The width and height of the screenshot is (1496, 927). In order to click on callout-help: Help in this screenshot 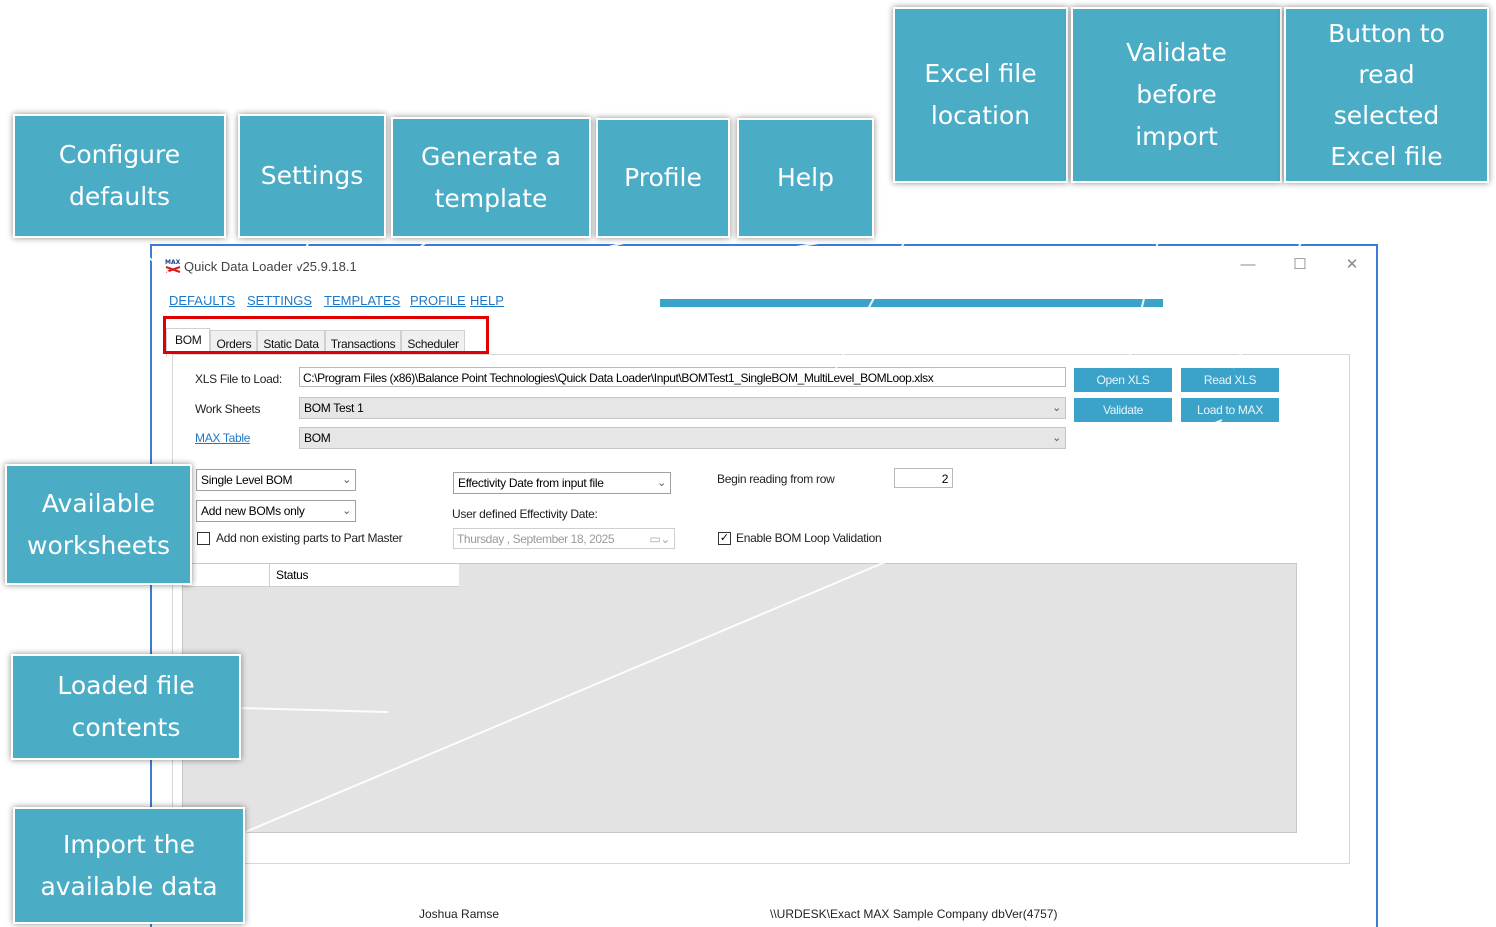, I will do `click(805, 178)`.